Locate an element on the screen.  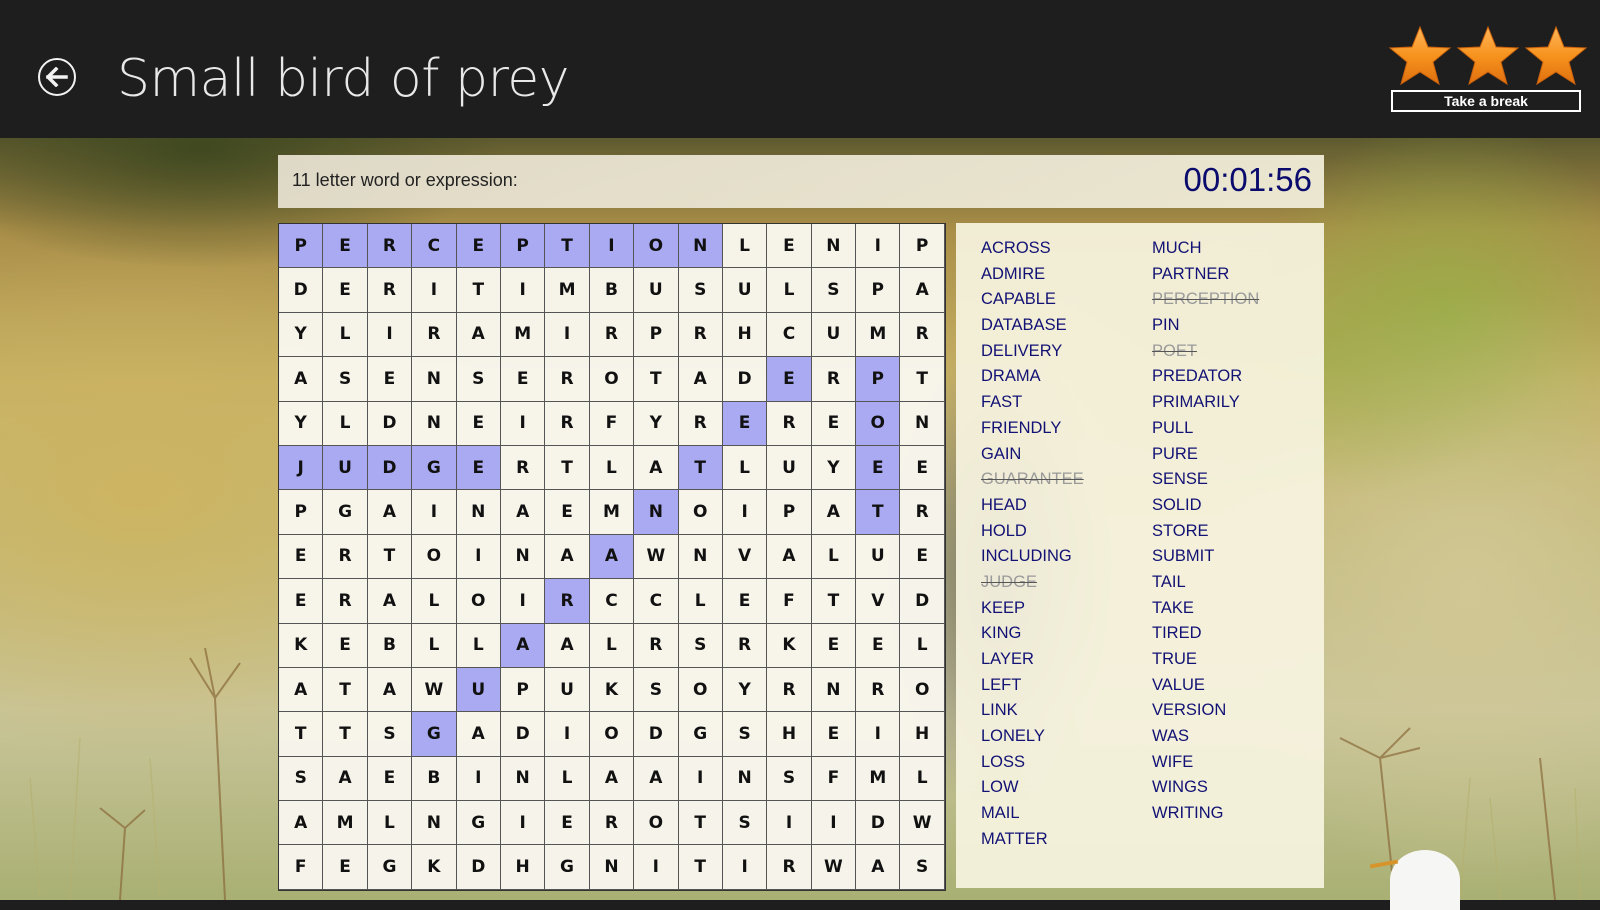
grid-cell: V is located at coordinates (745, 557).